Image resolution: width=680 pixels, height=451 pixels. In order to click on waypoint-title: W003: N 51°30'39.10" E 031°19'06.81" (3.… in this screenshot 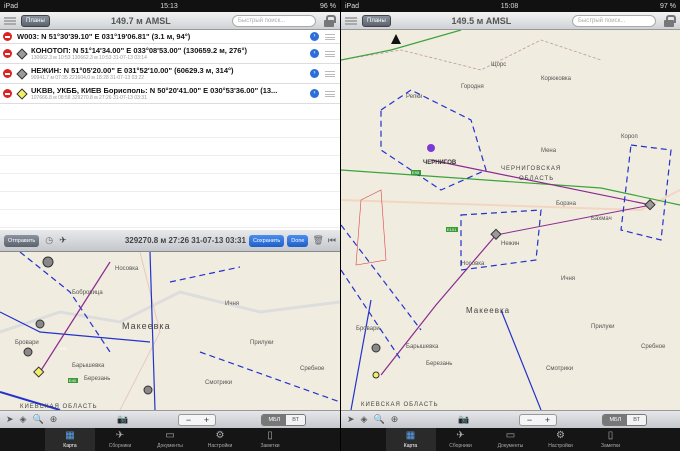, I will do `click(104, 36)`.